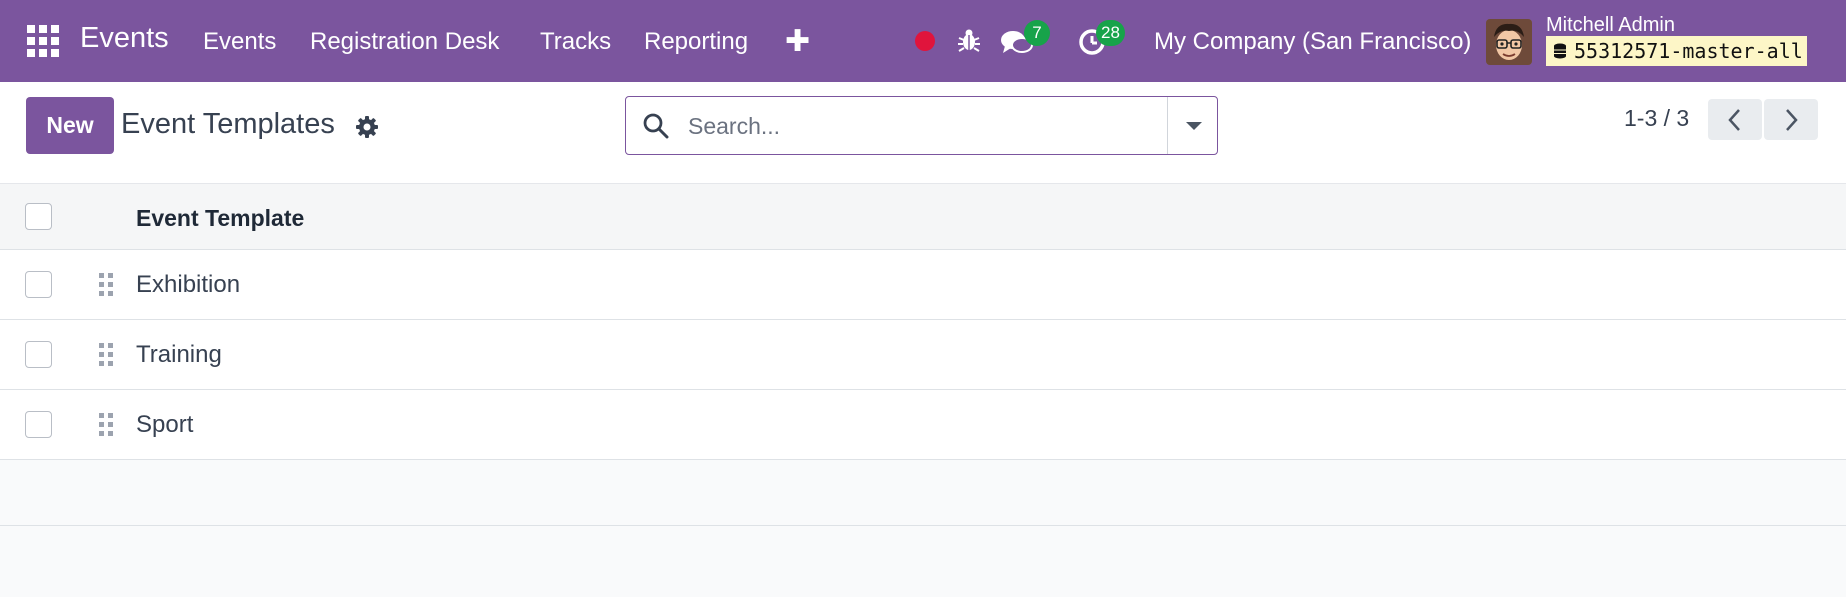 This screenshot has height=597, width=1846. I want to click on column-header-event-template: Event Template, so click(220, 218).